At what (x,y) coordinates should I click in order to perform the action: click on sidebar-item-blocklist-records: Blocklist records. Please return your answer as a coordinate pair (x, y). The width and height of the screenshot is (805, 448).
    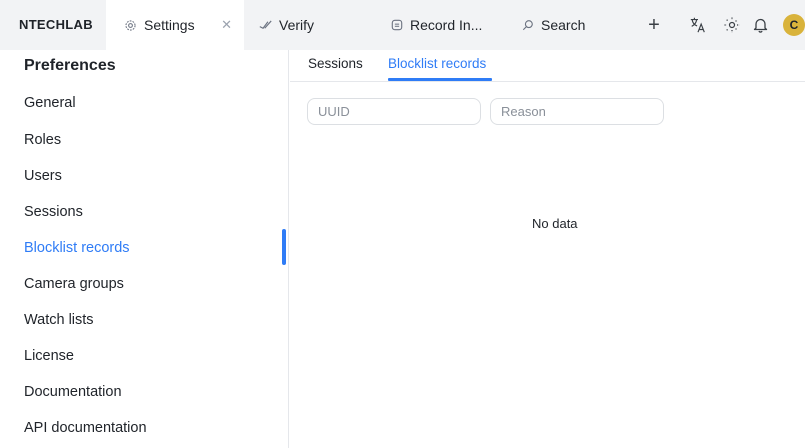
    Looking at the image, I should click on (77, 248).